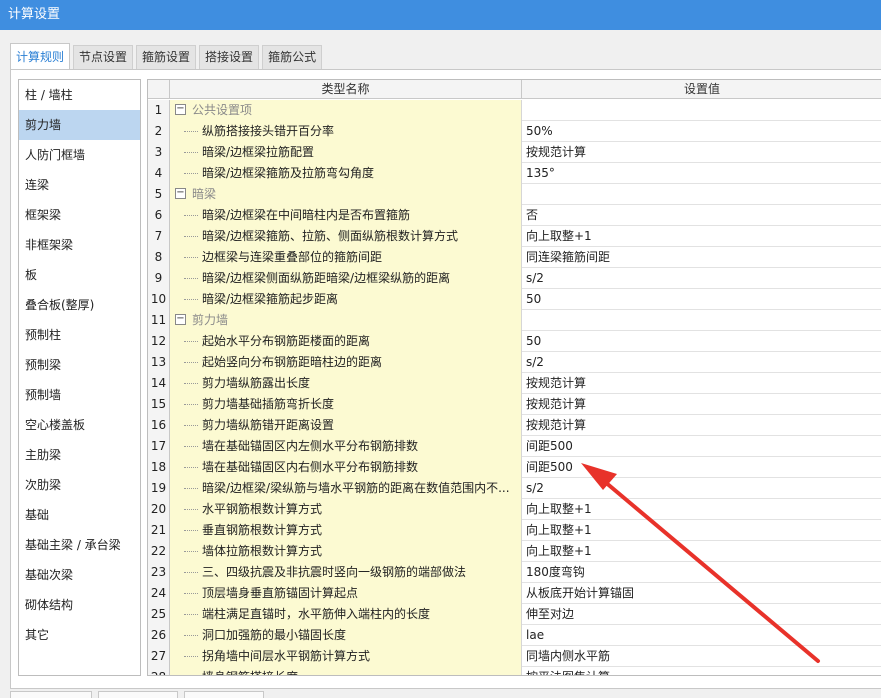  Describe the element at coordinates (514, 362) in the screenshot. I see `table-row: 13 起始竖向分布钢筋距暗柱边的距离 s/2` at that location.